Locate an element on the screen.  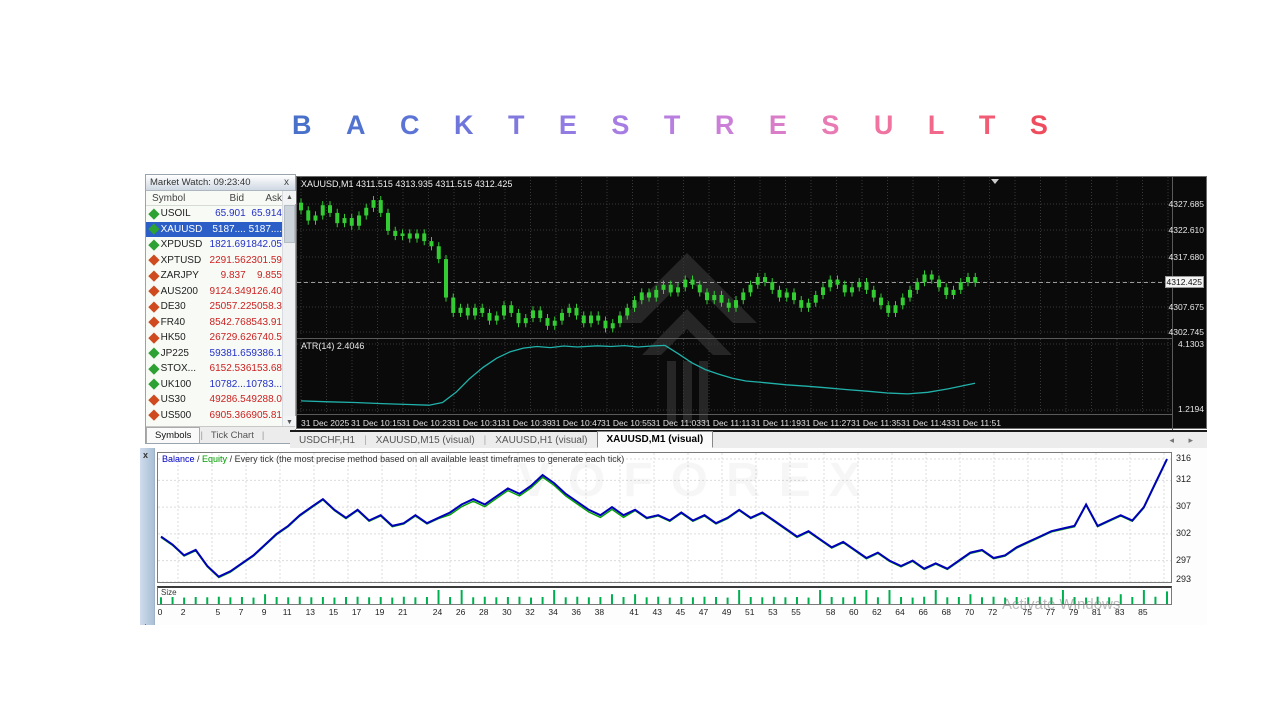
ask-value: 59386.1 is located at coordinates (263, 353).